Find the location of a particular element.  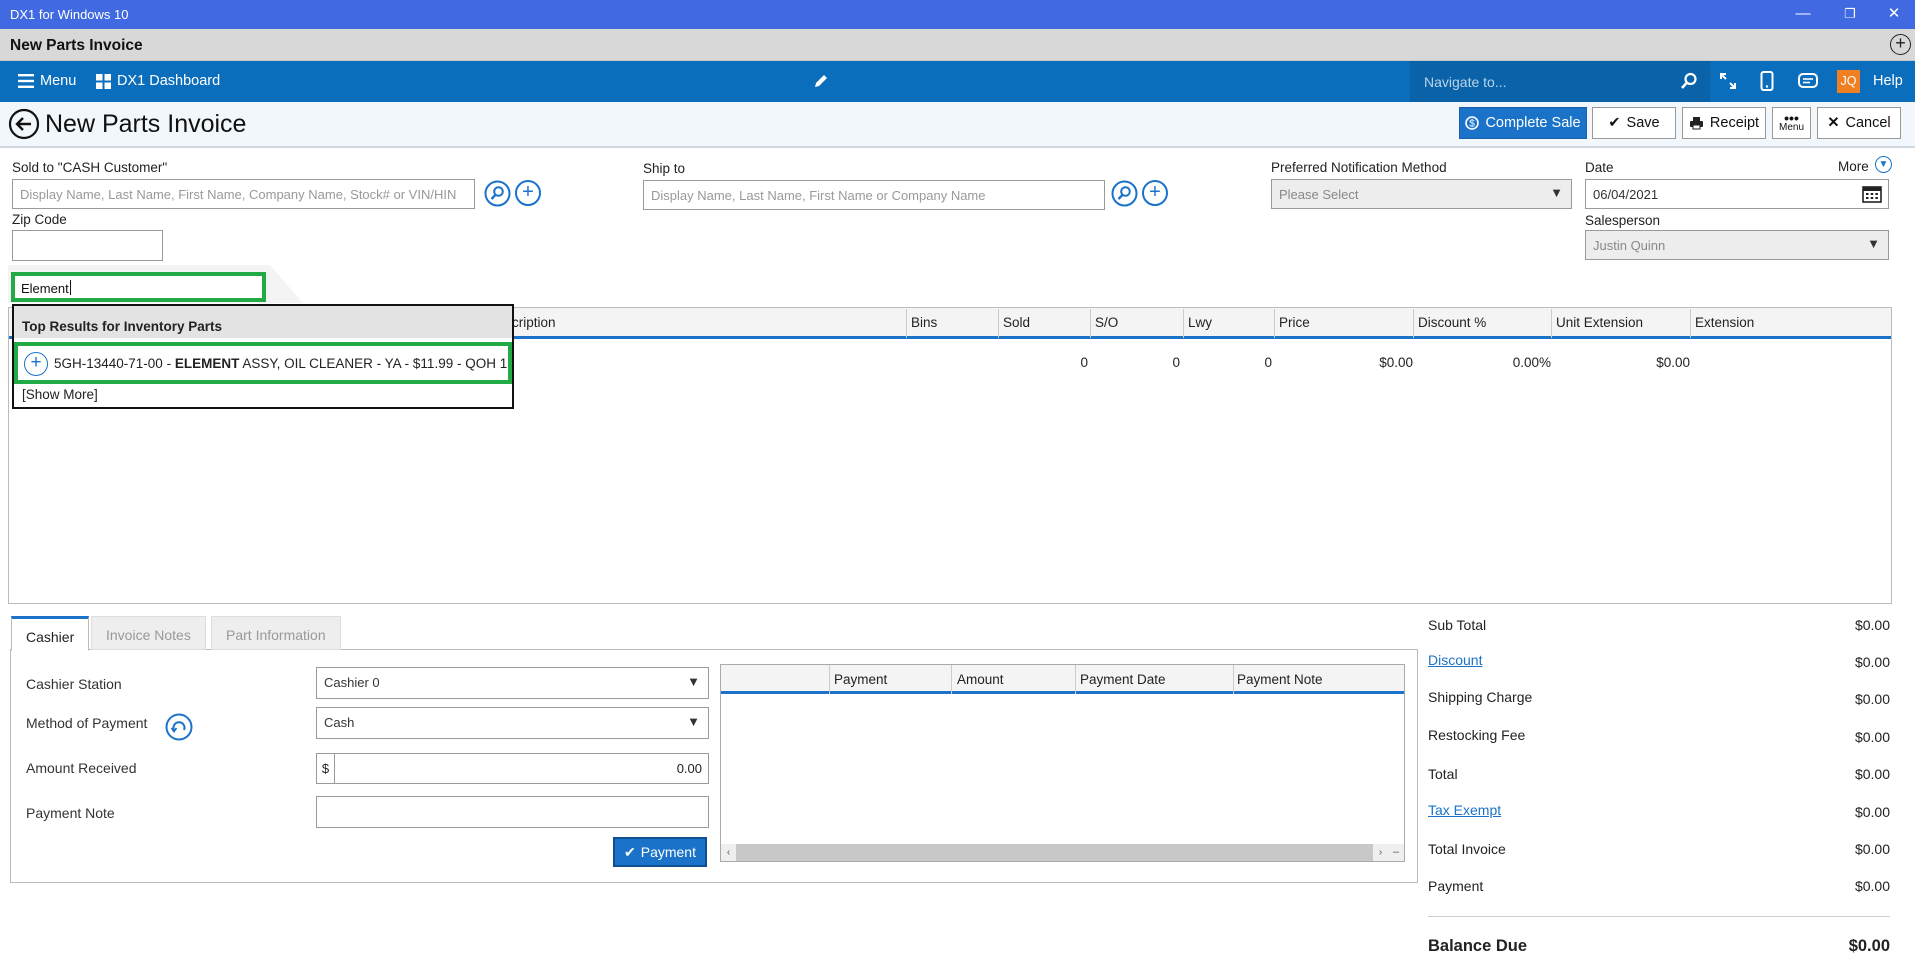

cancel-button: ✕ Cancel is located at coordinates (1859, 123).